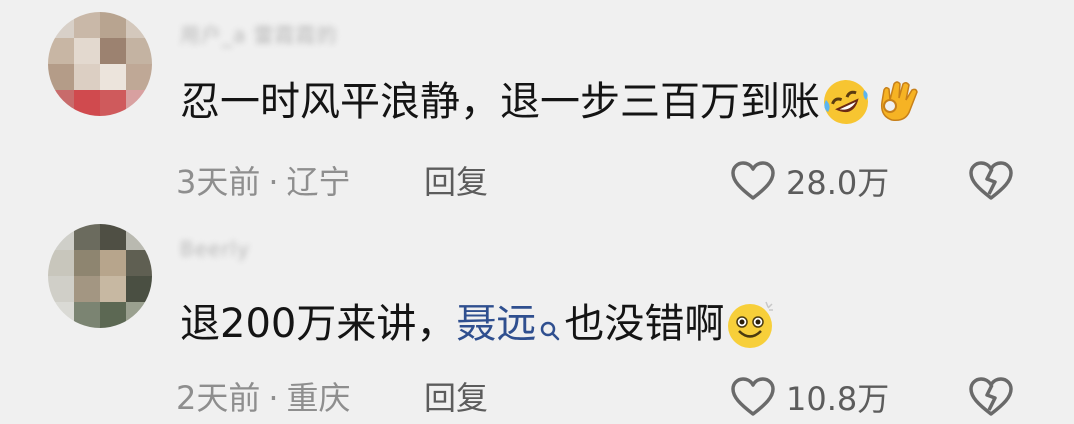 The height and width of the screenshot is (424, 1074). Describe the element at coordinates (218, 182) in the screenshot. I see `comment-time: 3天前` at that location.